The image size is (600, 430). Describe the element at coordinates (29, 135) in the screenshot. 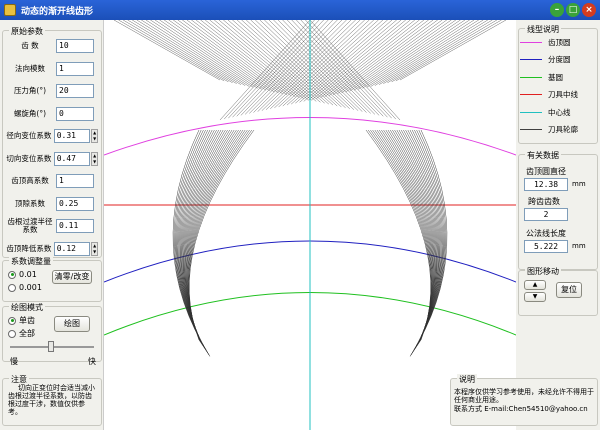

I see `param-label: 径向变位系数` at that location.